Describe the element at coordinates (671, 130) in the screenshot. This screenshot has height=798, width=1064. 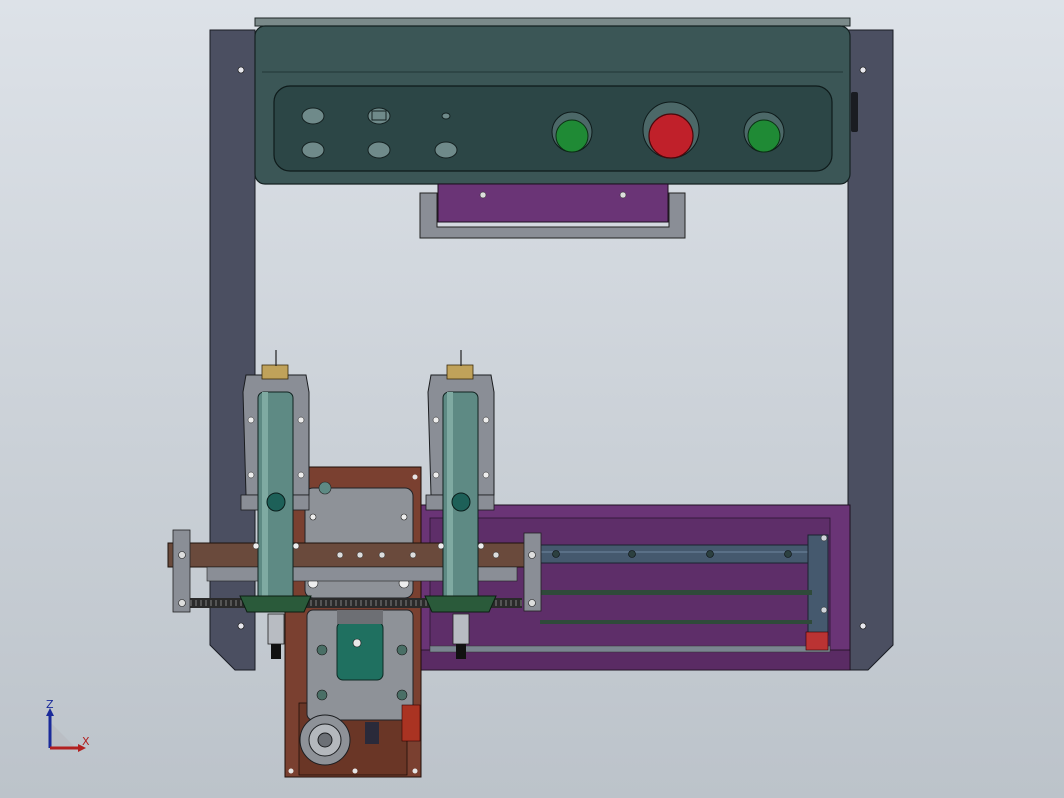
I see `emergency-stop-button` at that location.